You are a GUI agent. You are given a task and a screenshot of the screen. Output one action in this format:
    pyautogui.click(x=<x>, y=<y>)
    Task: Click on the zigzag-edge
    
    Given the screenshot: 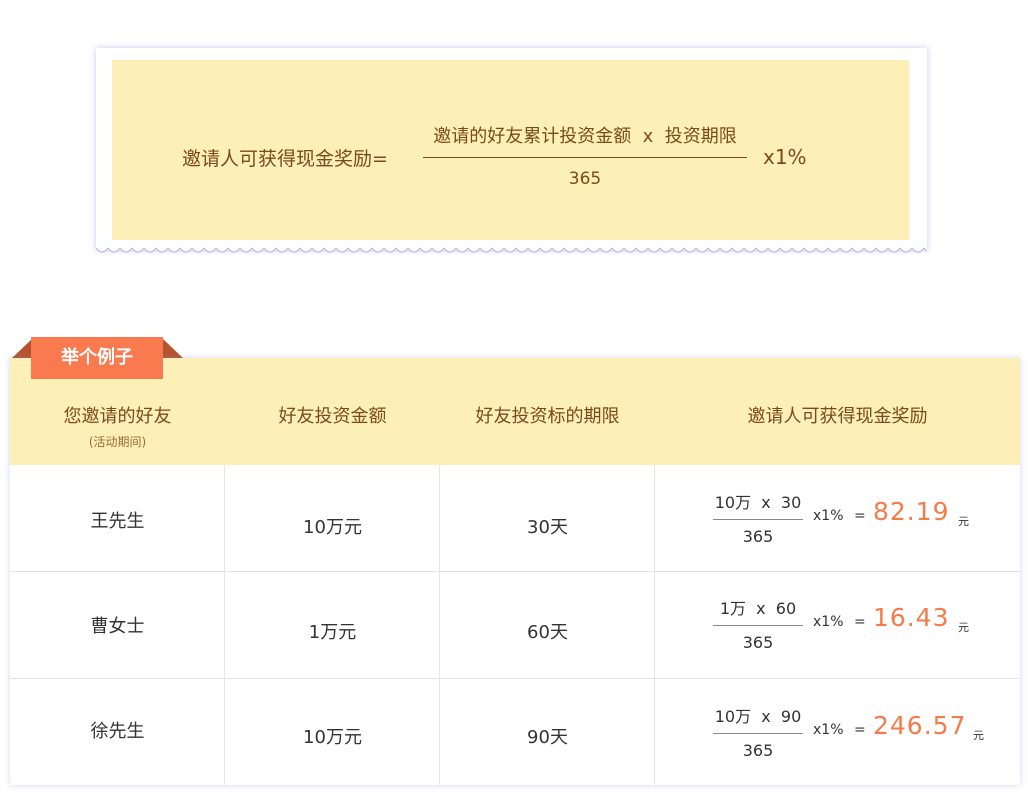 What is the action you would take?
    pyautogui.click(x=511, y=252)
    